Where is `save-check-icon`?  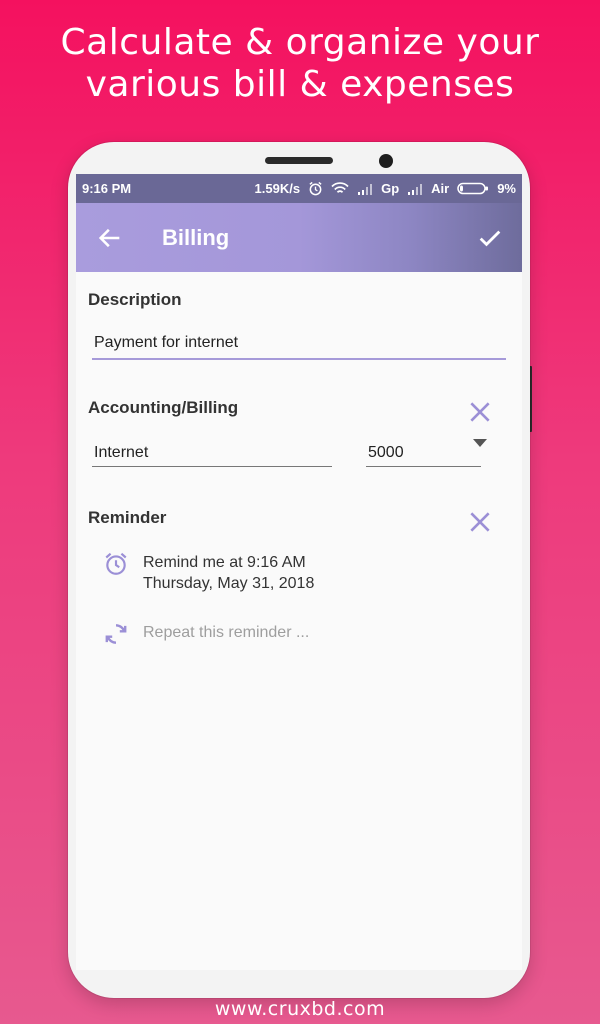 save-check-icon is located at coordinates (490, 238).